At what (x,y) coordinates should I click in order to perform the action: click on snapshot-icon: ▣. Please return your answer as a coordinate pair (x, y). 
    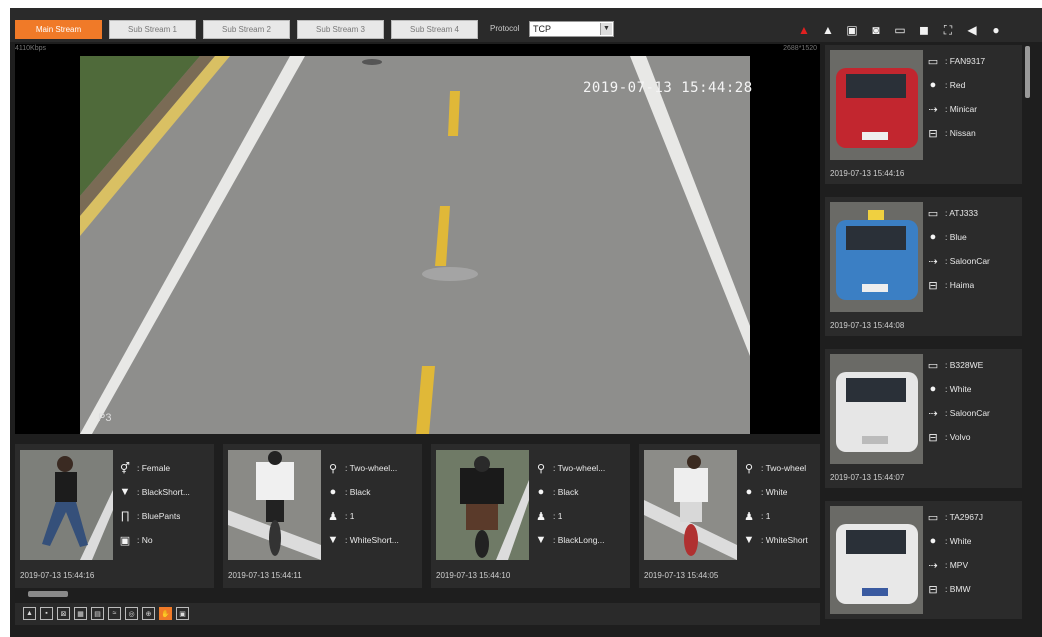
    Looking at the image, I should click on (852, 30).